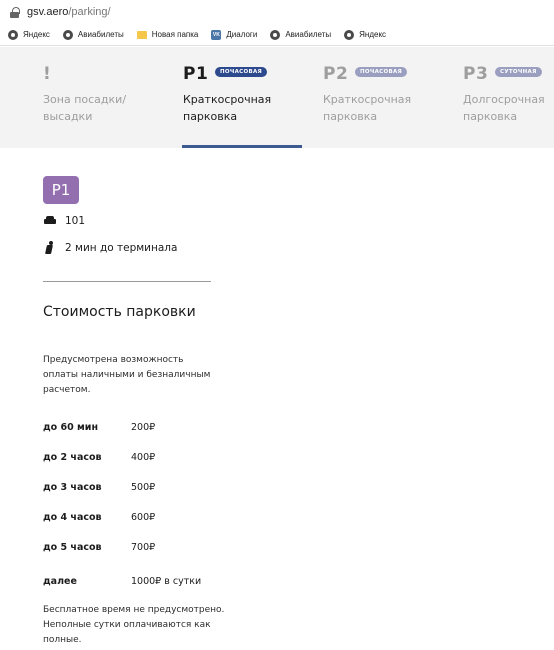  I want to click on price-row: до 60 мин 200₽, so click(99, 427).